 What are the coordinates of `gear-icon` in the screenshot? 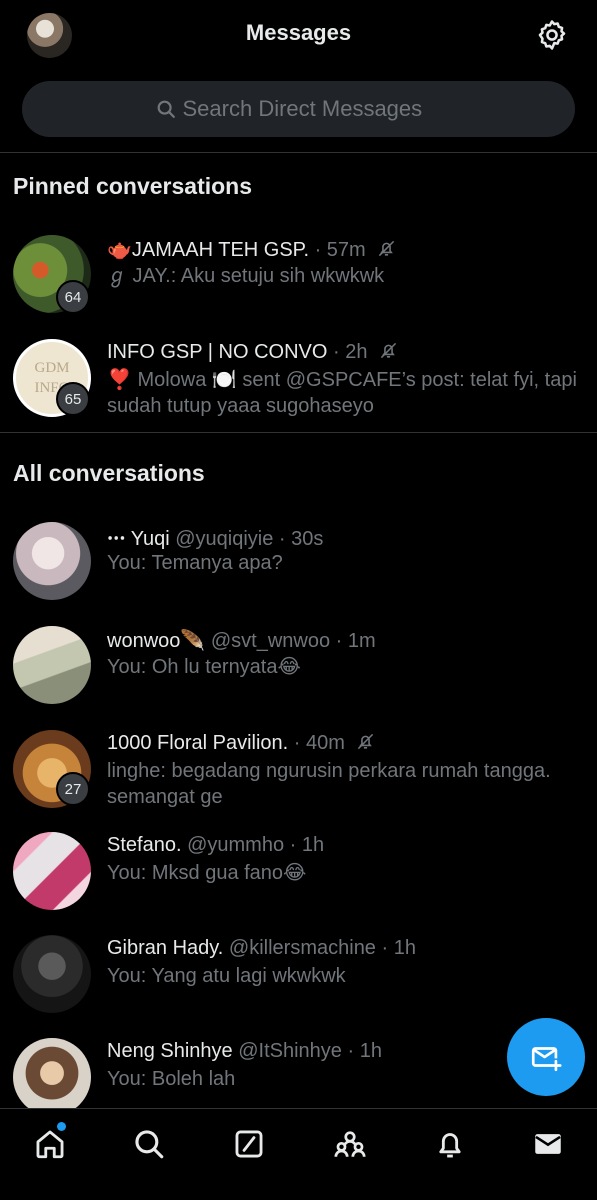 It's located at (552, 35).